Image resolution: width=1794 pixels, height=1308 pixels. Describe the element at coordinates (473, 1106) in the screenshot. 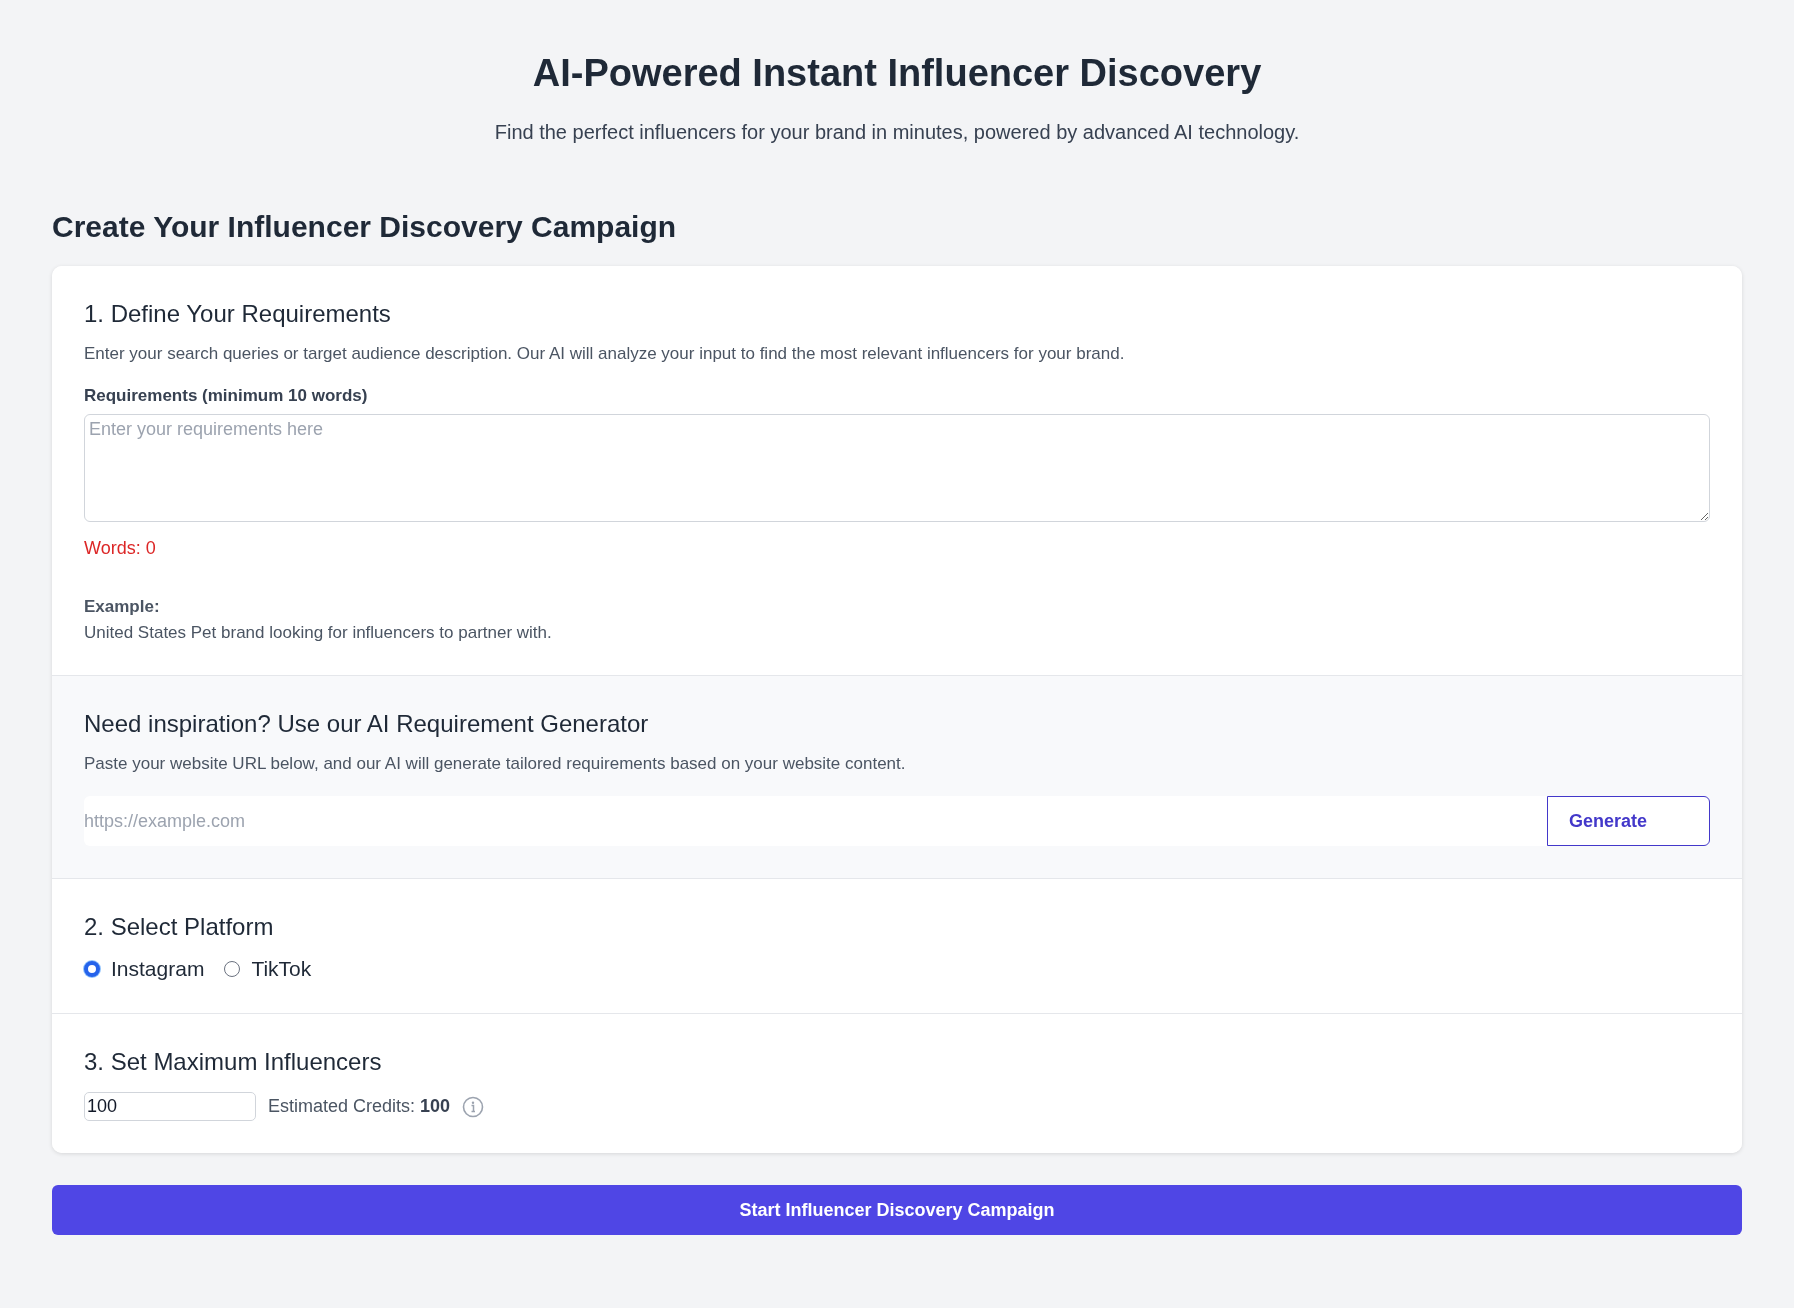

I see `info-icon` at that location.